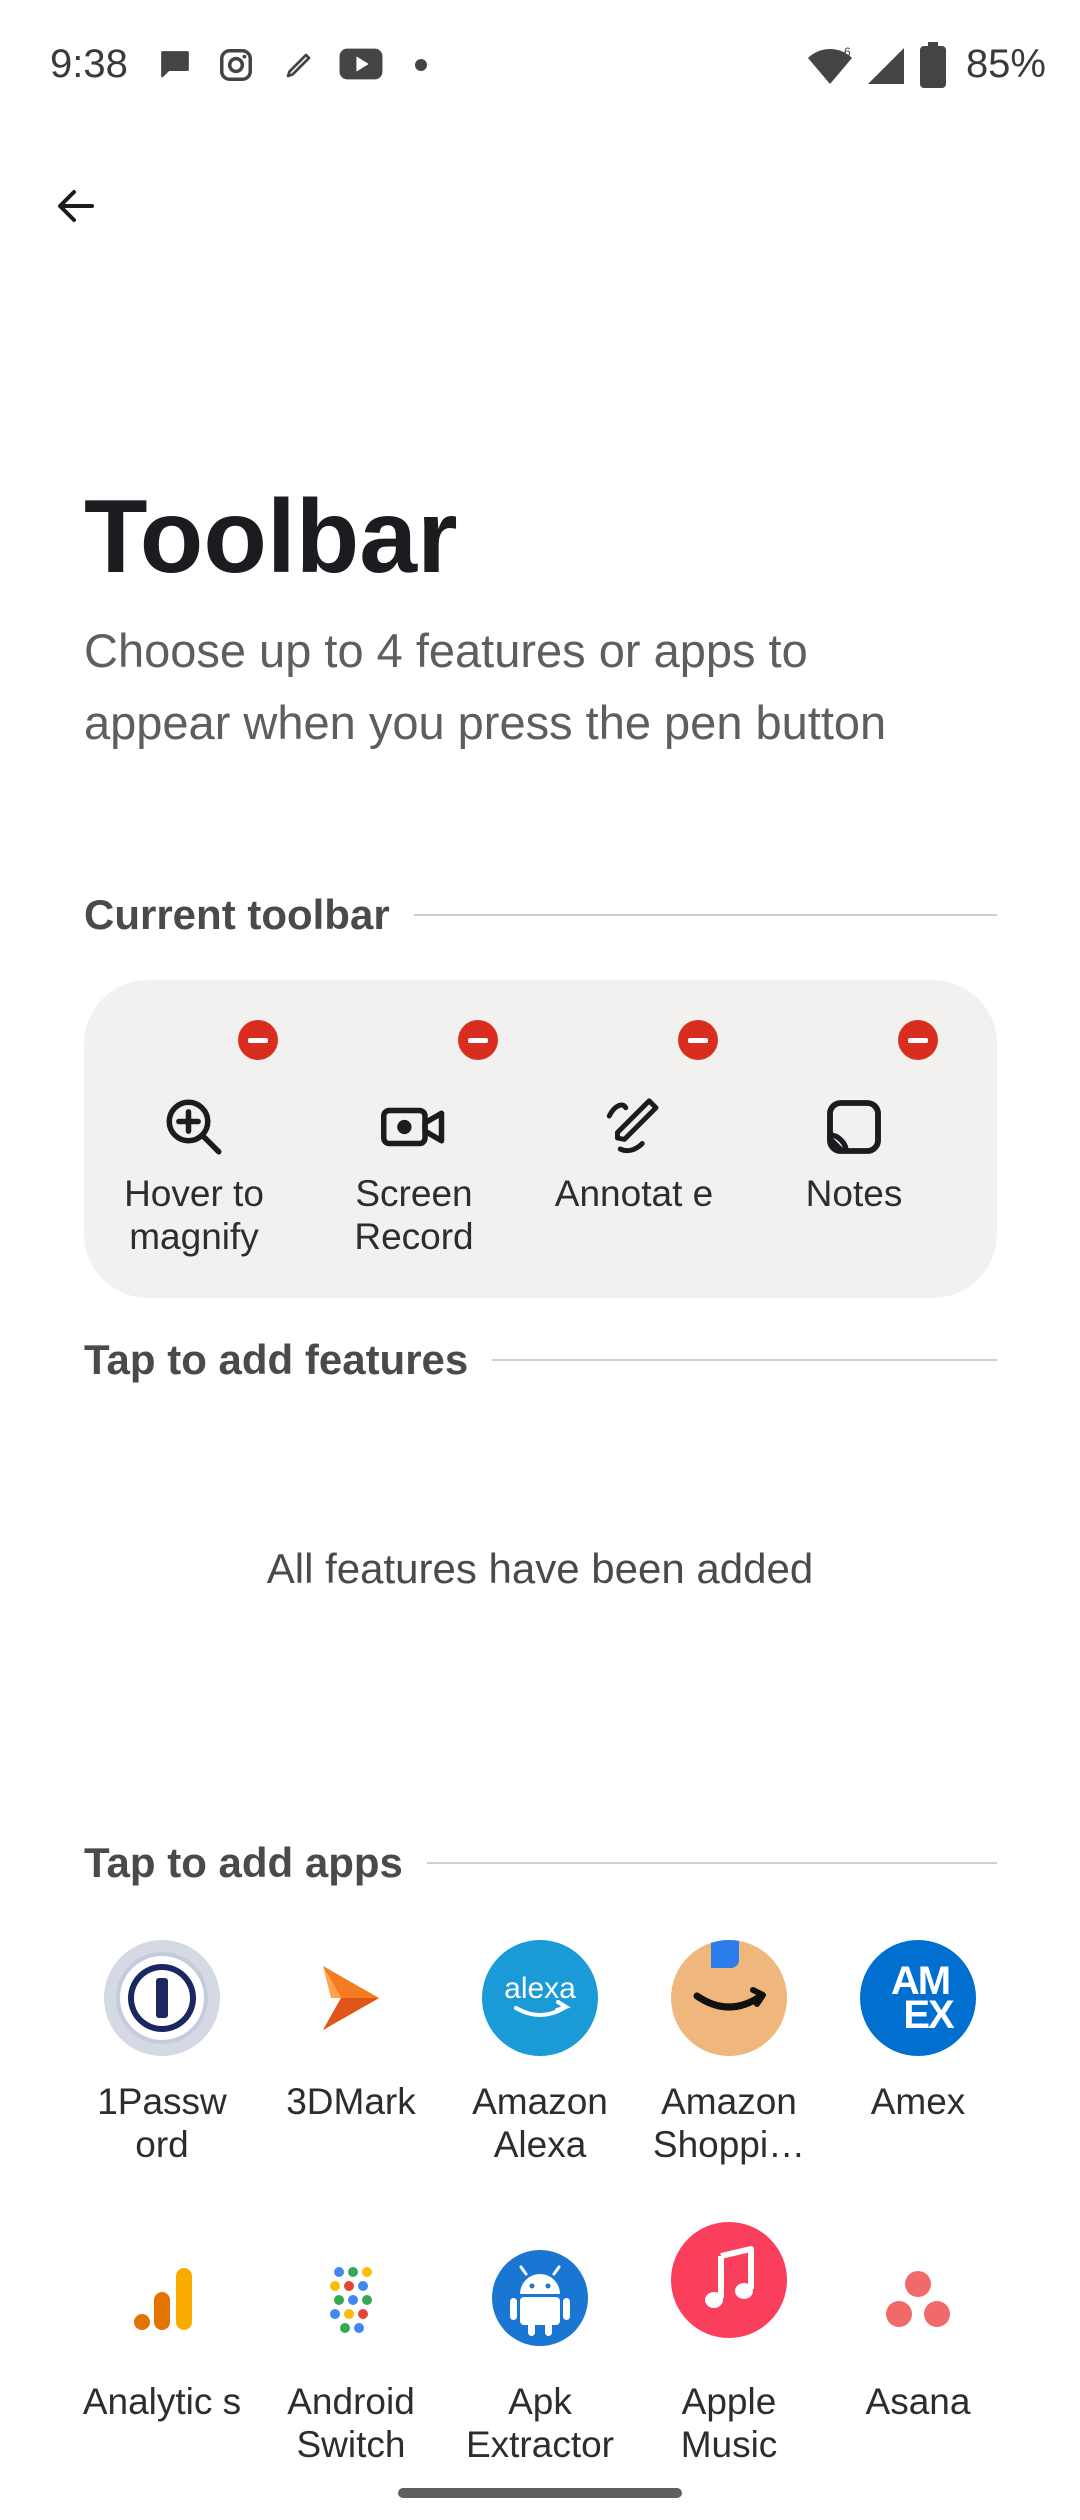  Describe the element at coordinates (918, 2298) in the screenshot. I see `asana-icon` at that location.